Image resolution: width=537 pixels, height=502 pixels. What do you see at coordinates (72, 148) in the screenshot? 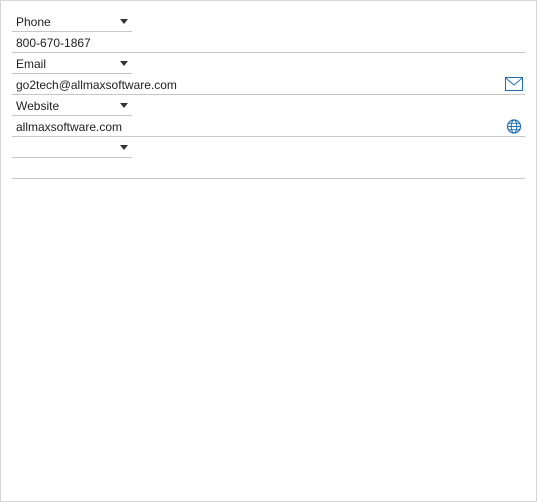
I see `contact-type-dropdown` at bounding box center [72, 148].